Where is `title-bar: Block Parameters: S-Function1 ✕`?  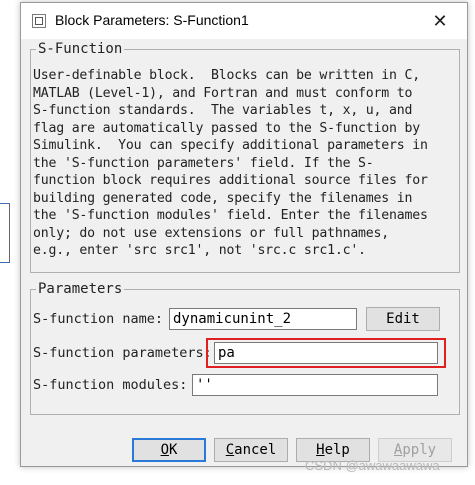
title-bar: Block Parameters: S-Function1 ✕ is located at coordinates (244, 21).